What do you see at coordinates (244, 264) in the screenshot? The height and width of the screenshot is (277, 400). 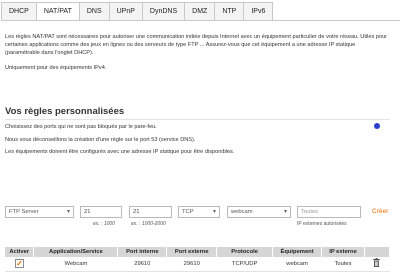 I see `row-protocol: TCP/UDP` at bounding box center [244, 264].